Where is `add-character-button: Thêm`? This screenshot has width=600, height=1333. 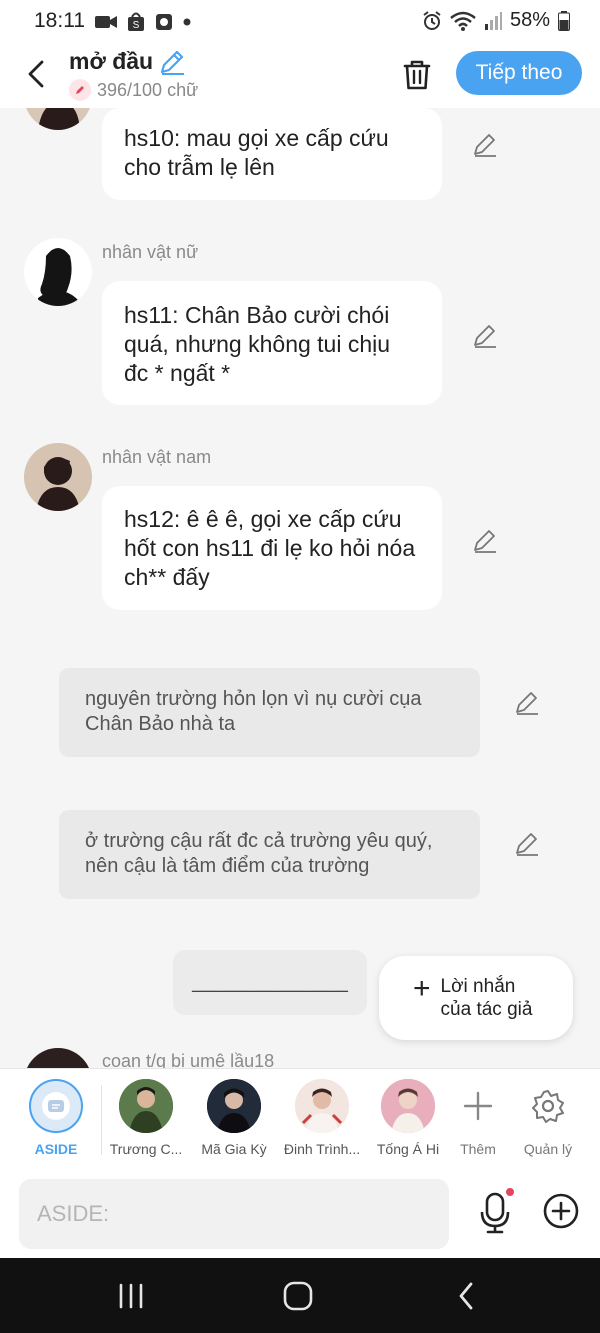
add-character-button: Thêm is located at coordinates (478, 1118).